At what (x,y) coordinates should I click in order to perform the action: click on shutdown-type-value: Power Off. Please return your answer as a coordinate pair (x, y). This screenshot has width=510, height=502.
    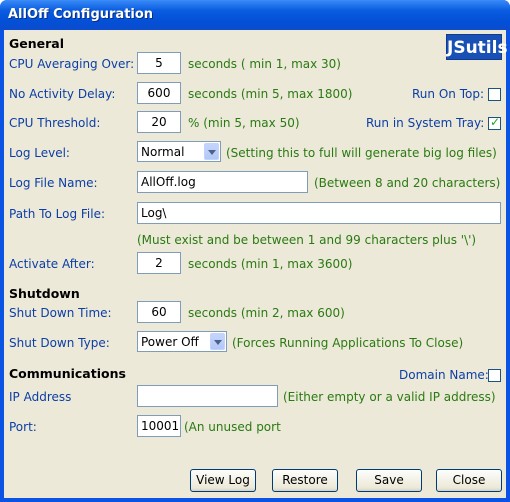
    Looking at the image, I should click on (170, 342).